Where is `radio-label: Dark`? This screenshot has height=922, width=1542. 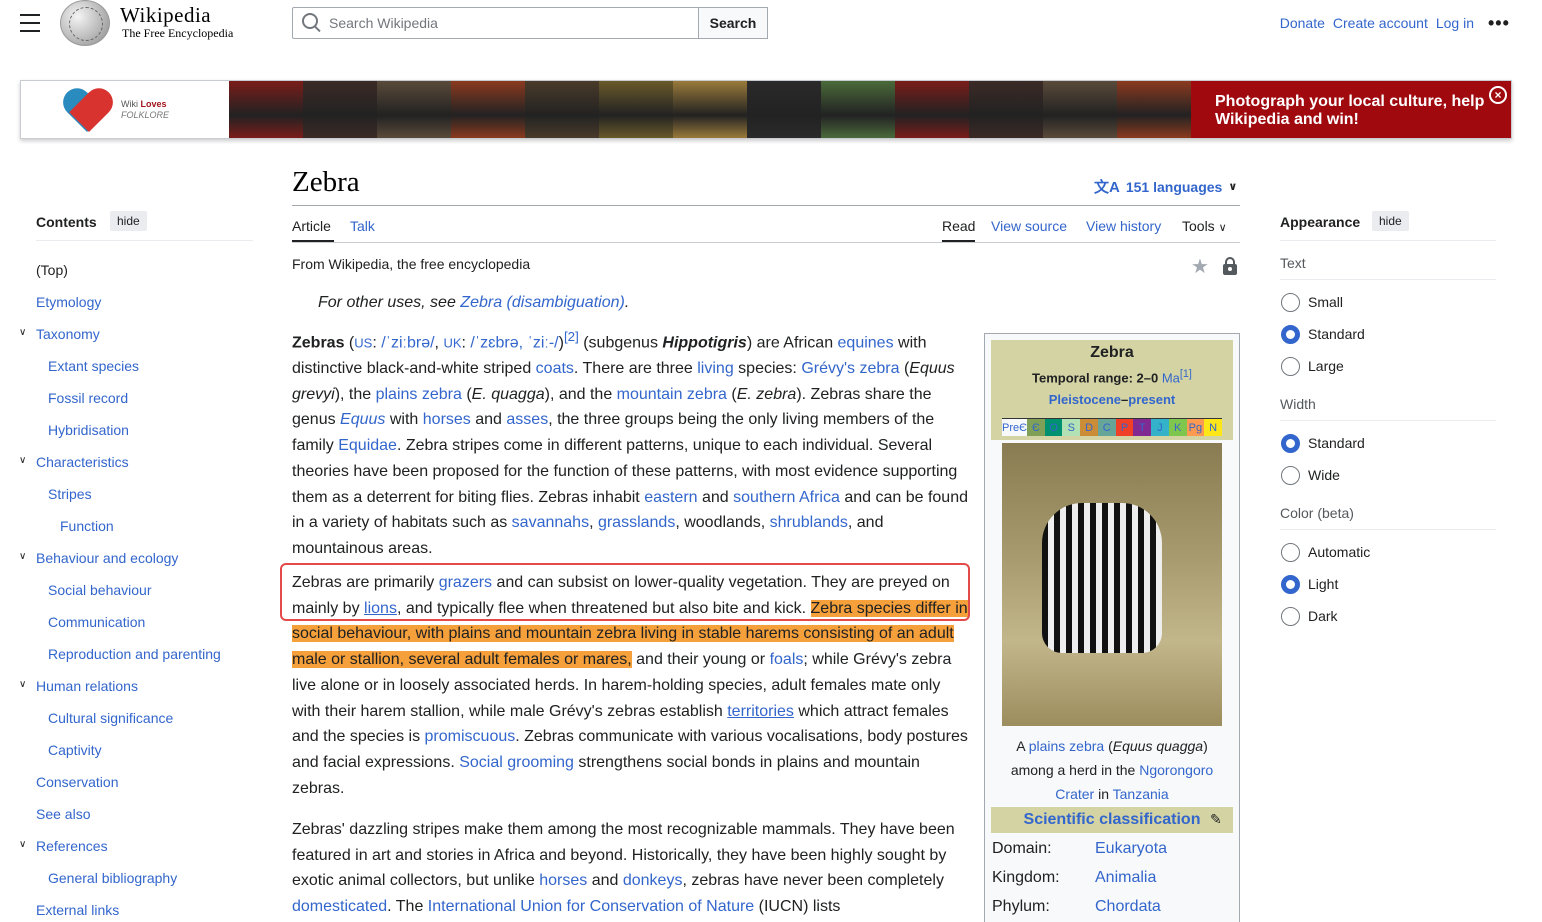
radio-label: Dark is located at coordinates (1323, 616).